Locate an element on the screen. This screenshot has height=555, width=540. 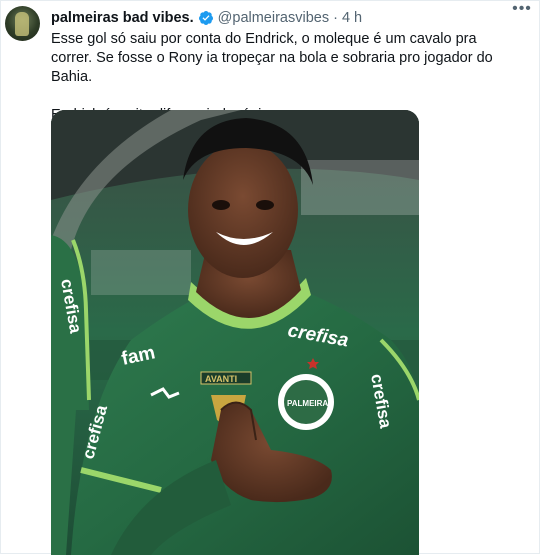
author-name: palmeiras bad vibes. is located at coordinates (122, 18).